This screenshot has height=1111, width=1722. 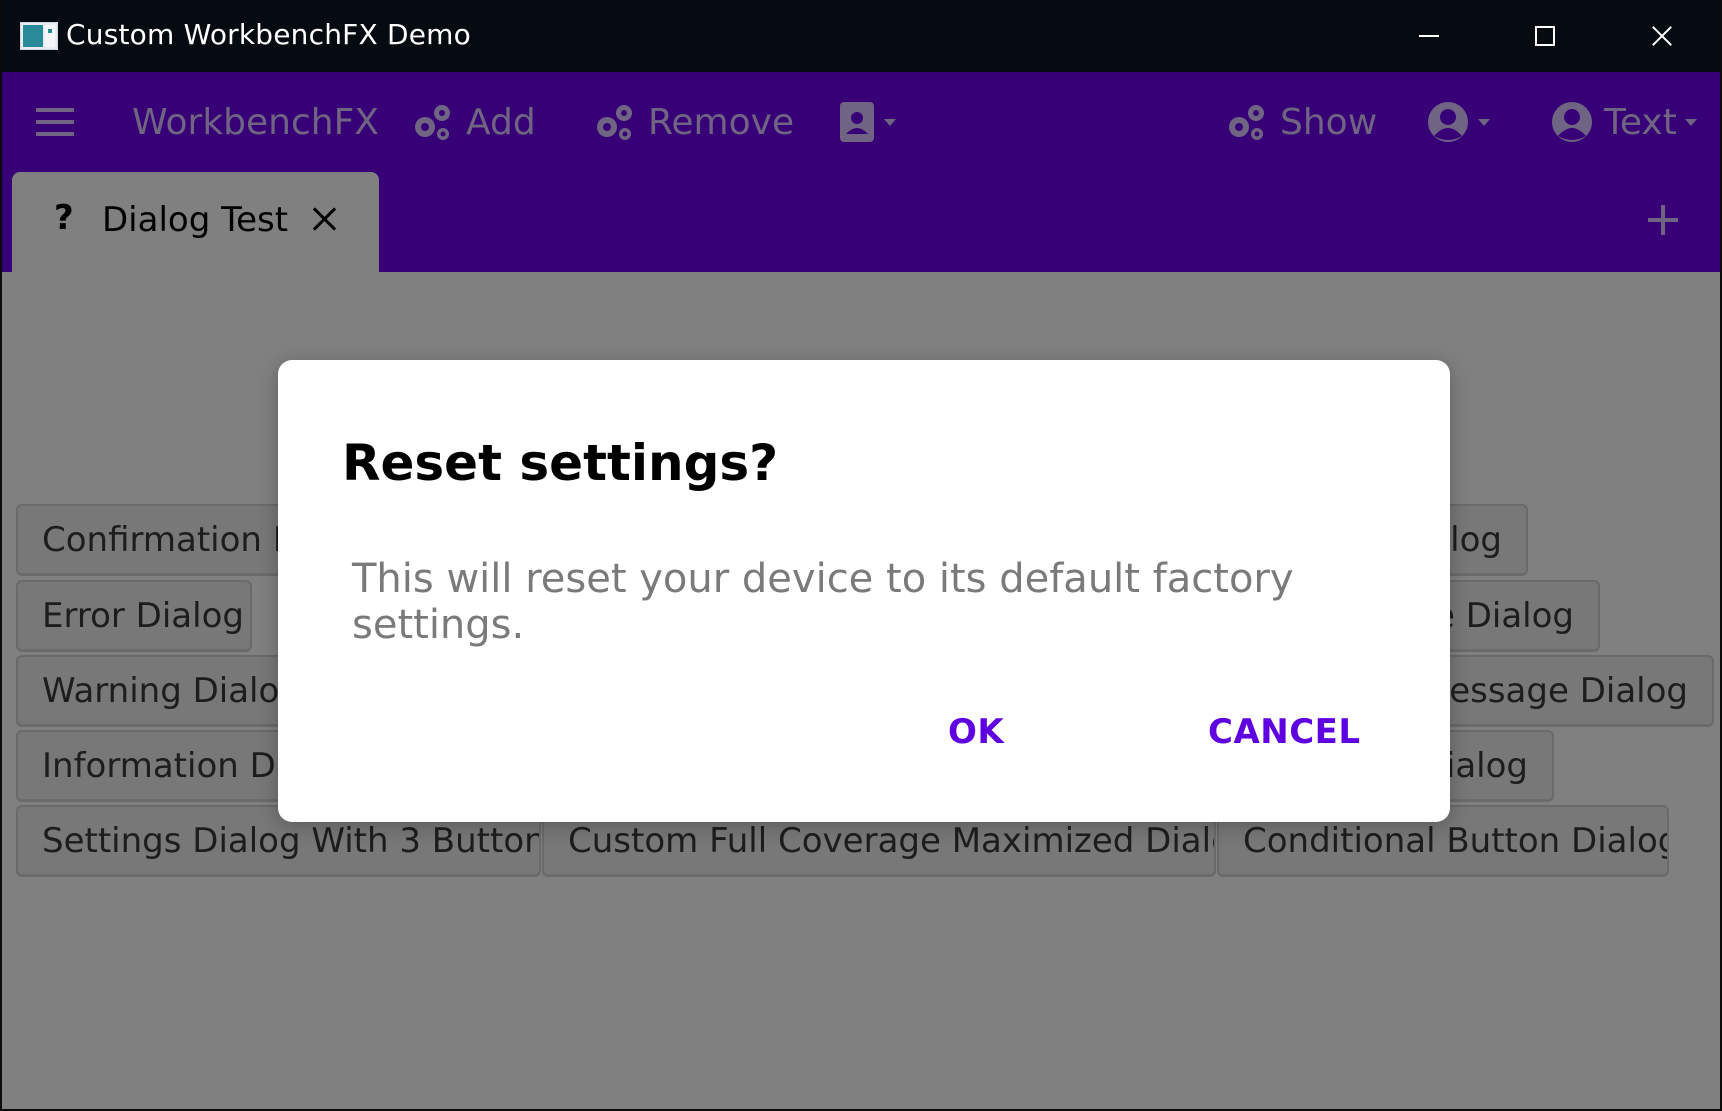 I want to click on maximize-button, so click(x=1545, y=36).